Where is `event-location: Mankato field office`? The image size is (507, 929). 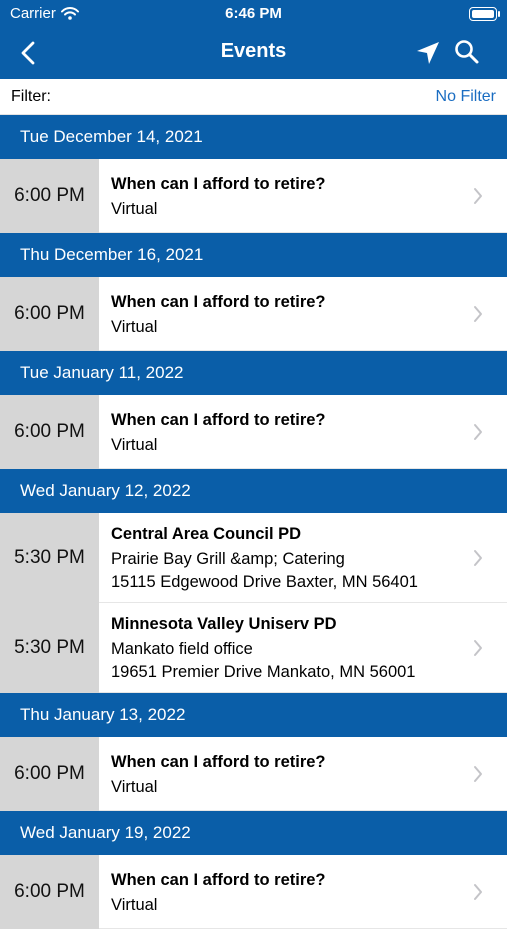
event-location: Mankato field office is located at coordinates (182, 649).